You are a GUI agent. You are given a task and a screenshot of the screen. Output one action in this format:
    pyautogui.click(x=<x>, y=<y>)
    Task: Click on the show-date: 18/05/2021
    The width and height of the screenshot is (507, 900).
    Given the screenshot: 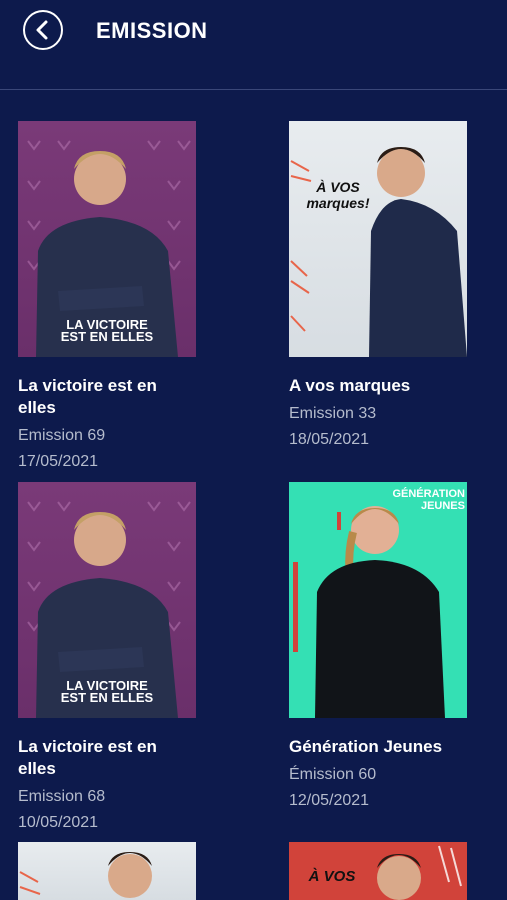 What is the action you would take?
    pyautogui.click(x=329, y=439)
    